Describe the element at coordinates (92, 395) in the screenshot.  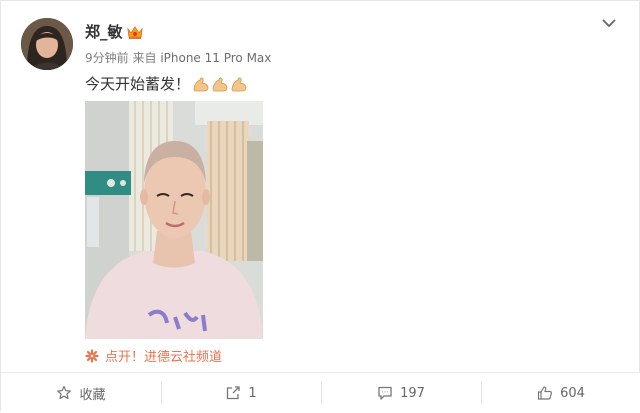
I see `favorite-label: 收藏` at that location.